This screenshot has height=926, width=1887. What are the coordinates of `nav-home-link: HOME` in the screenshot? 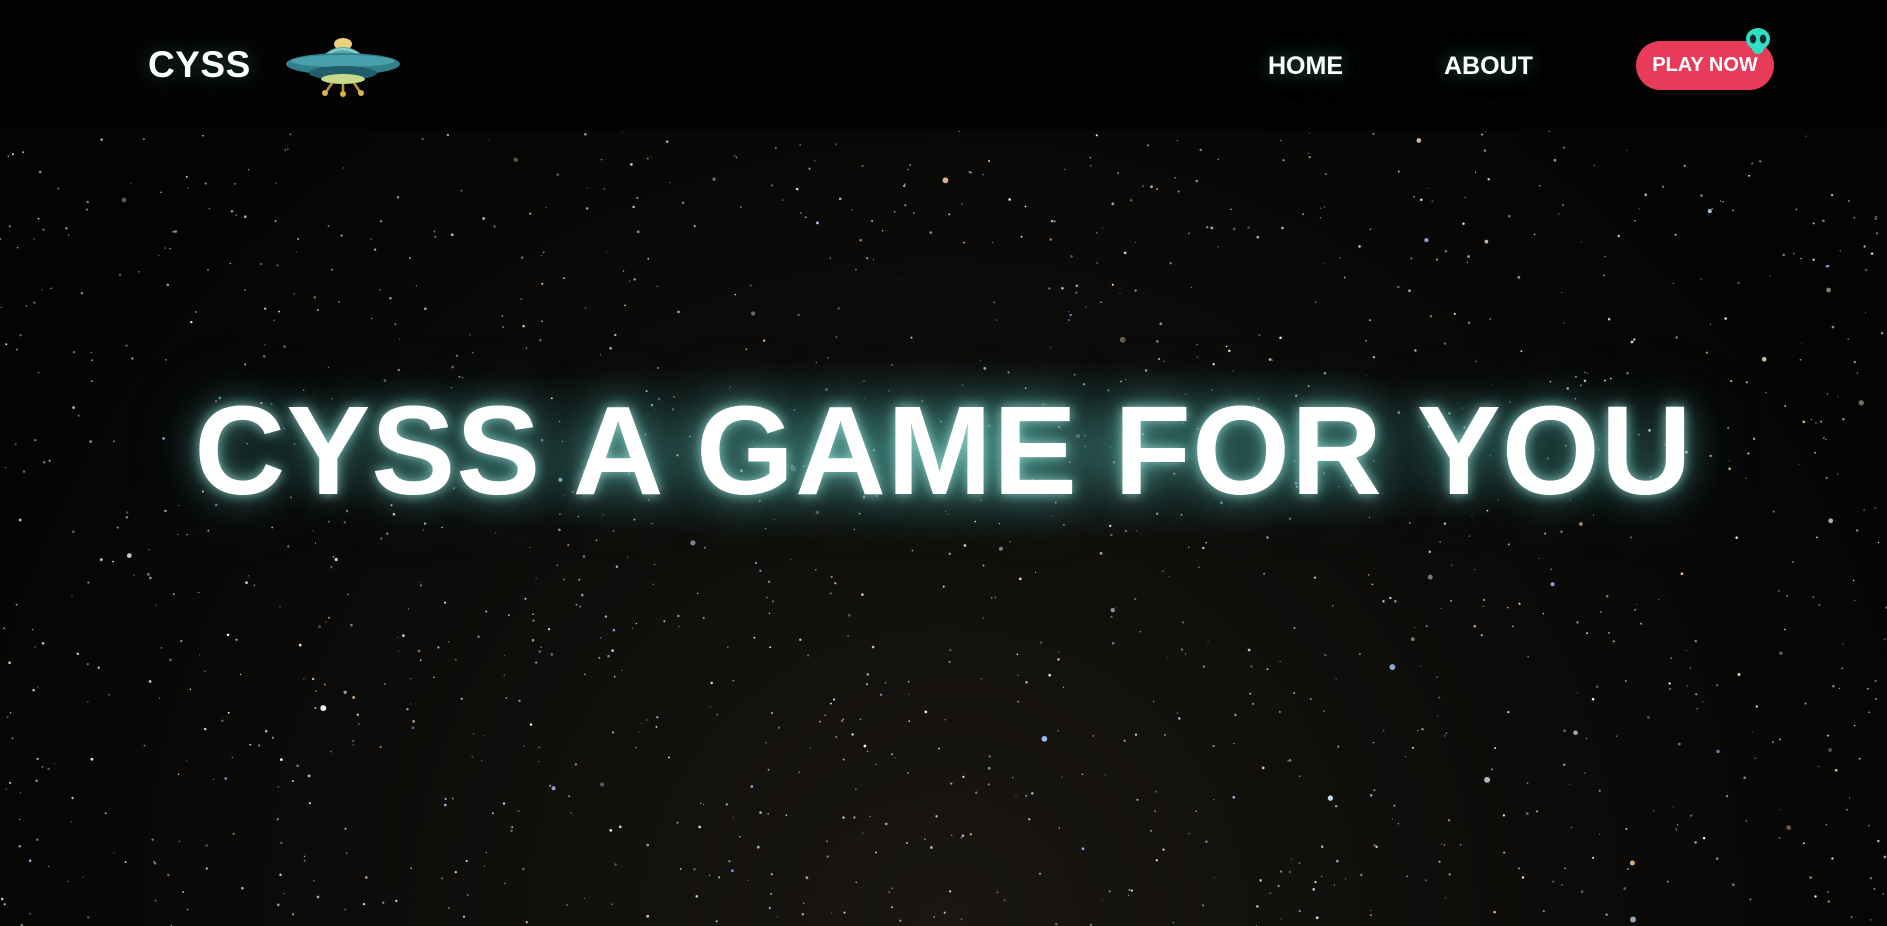 It's located at (1305, 66).